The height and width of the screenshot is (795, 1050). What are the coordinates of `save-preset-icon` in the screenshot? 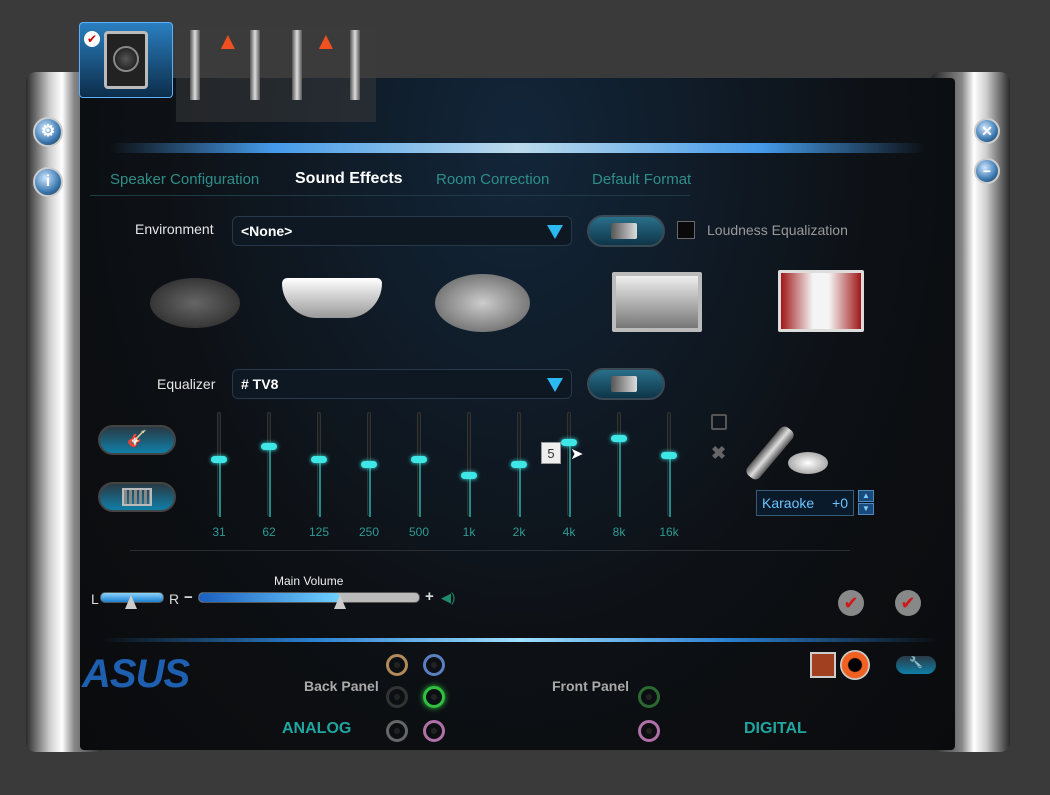 It's located at (719, 422).